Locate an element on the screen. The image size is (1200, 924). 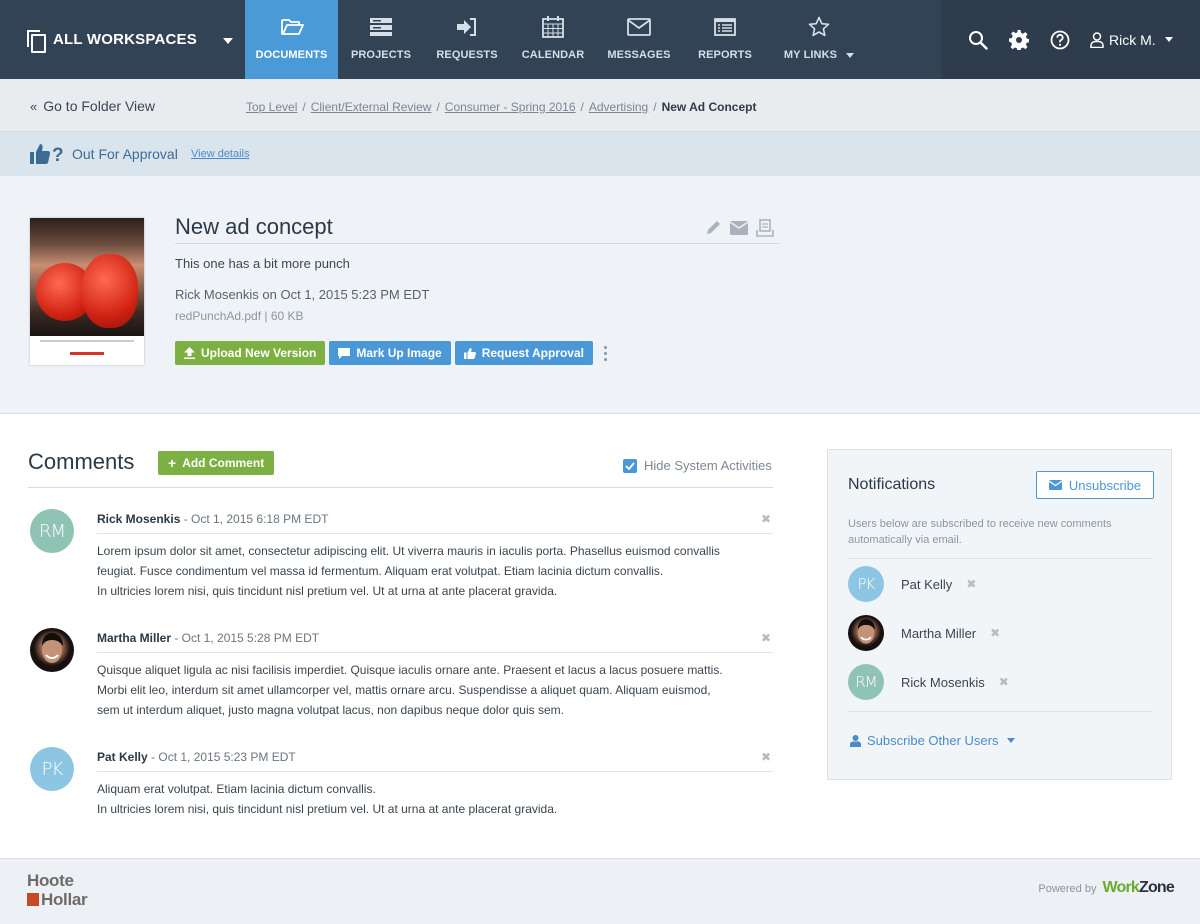
thumbnail-logo-line is located at coordinates (87, 353).